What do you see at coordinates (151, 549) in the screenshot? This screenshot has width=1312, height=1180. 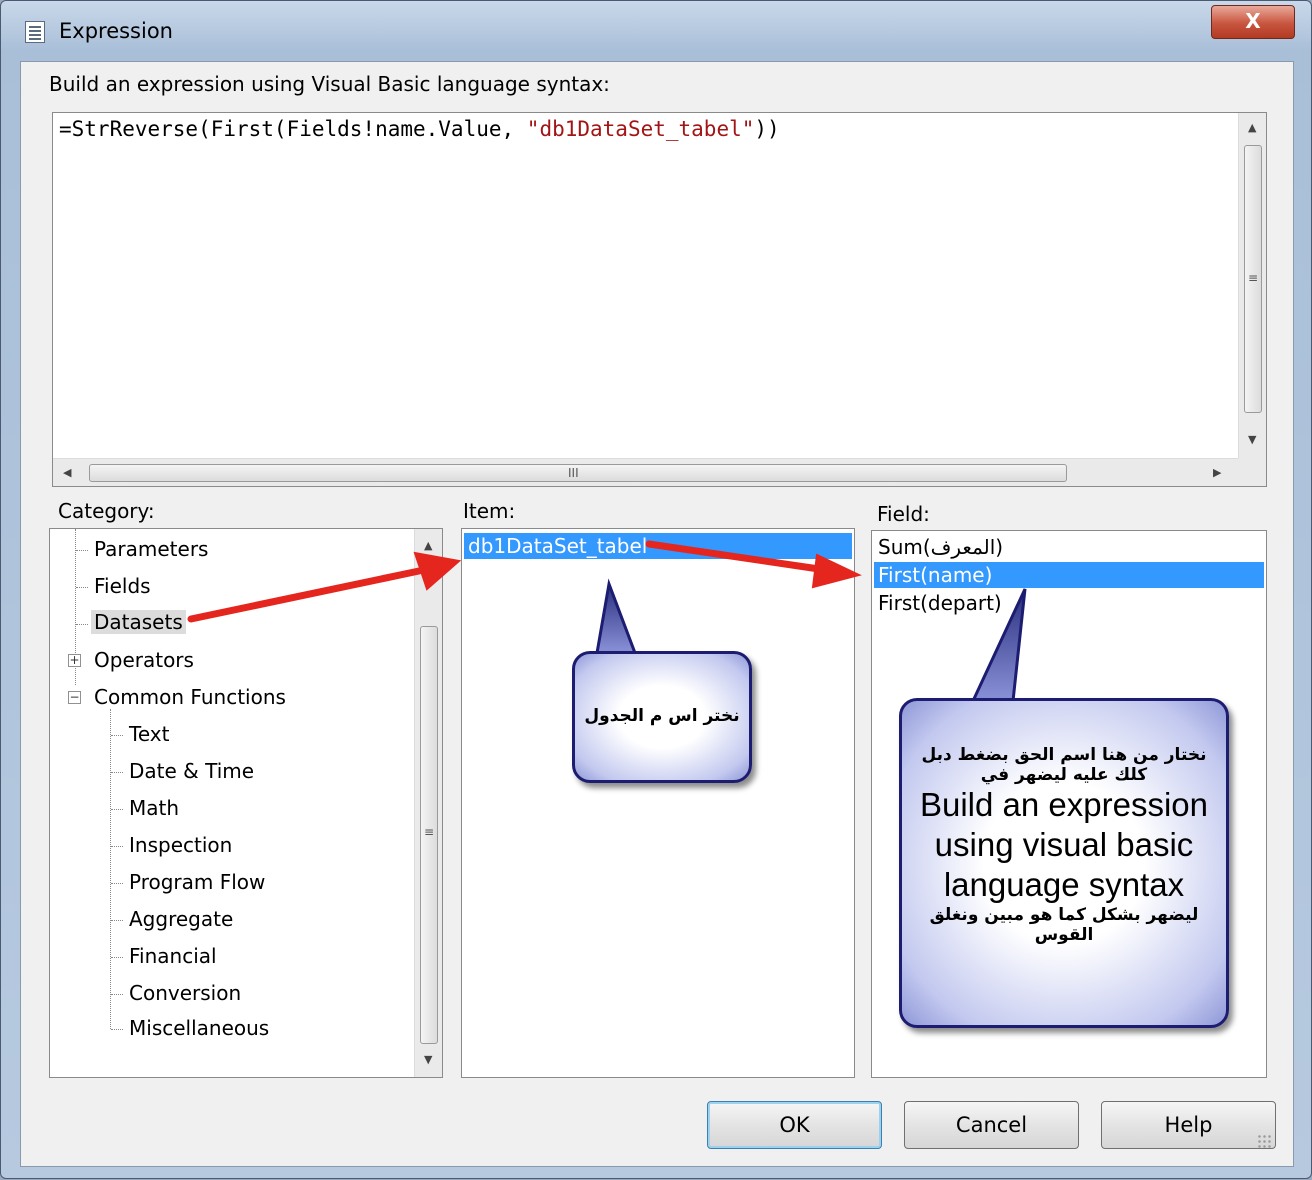 I see `tree-item-parameters: Parameters` at bounding box center [151, 549].